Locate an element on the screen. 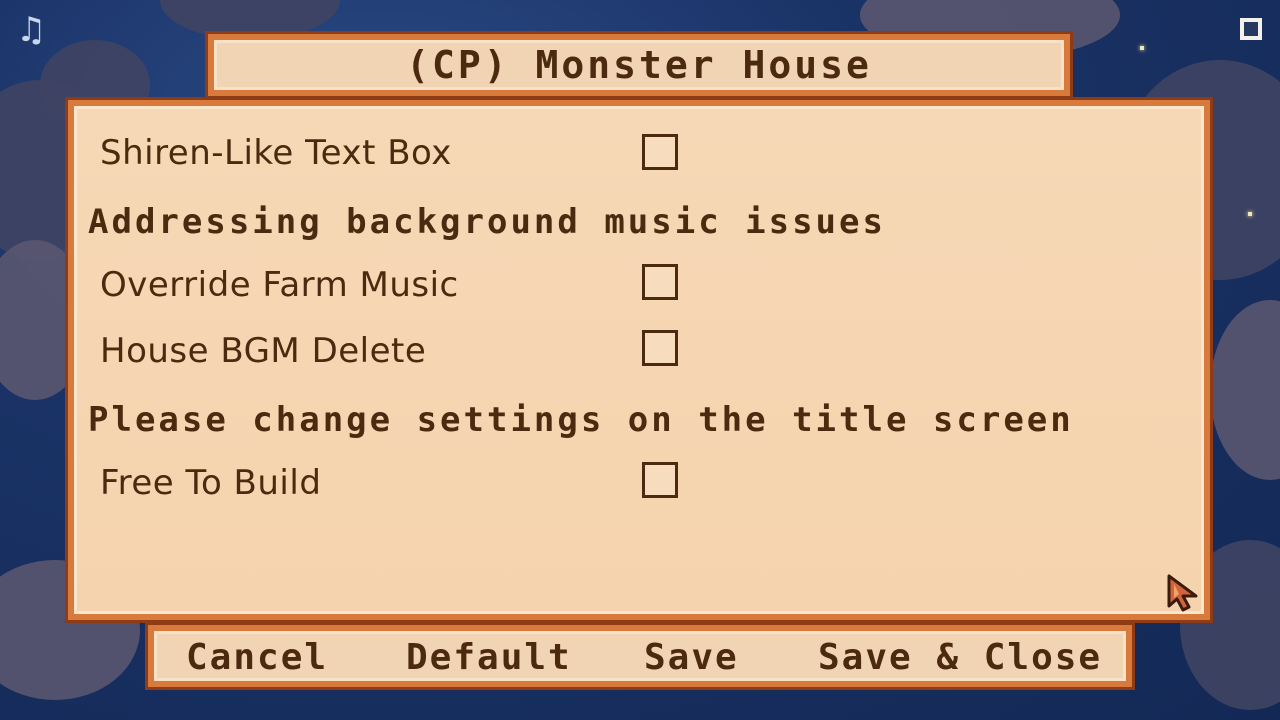 The image size is (1280, 720). option-row-shiren: Shiren-Like Text Box is located at coordinates (276, 153).